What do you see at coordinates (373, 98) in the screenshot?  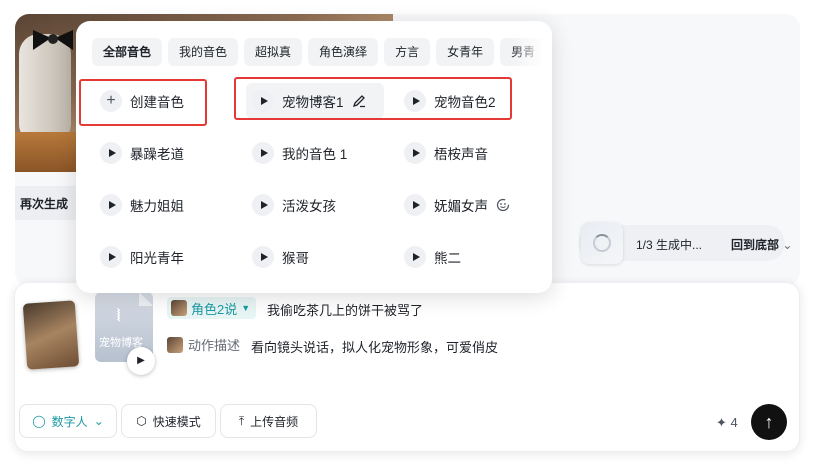 I see `highlight-box-voices` at bounding box center [373, 98].